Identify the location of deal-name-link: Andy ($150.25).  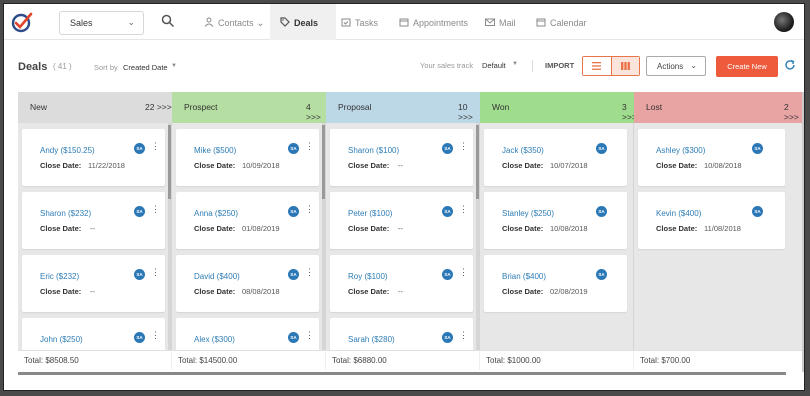
(67, 150).